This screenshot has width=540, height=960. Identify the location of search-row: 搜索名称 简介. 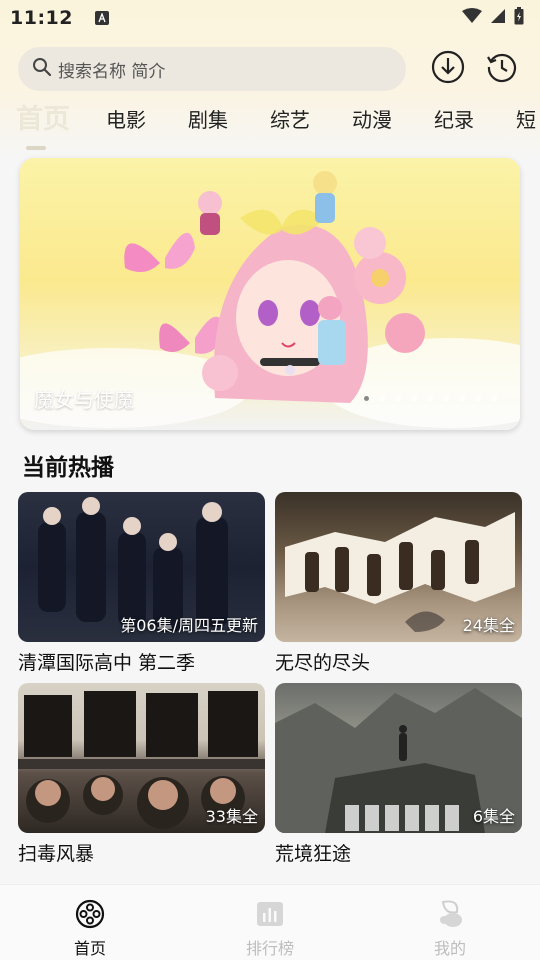
(270, 69).